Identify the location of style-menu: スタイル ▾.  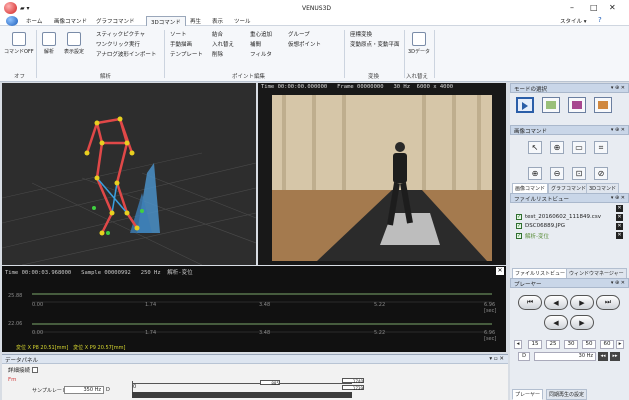
(573, 21).